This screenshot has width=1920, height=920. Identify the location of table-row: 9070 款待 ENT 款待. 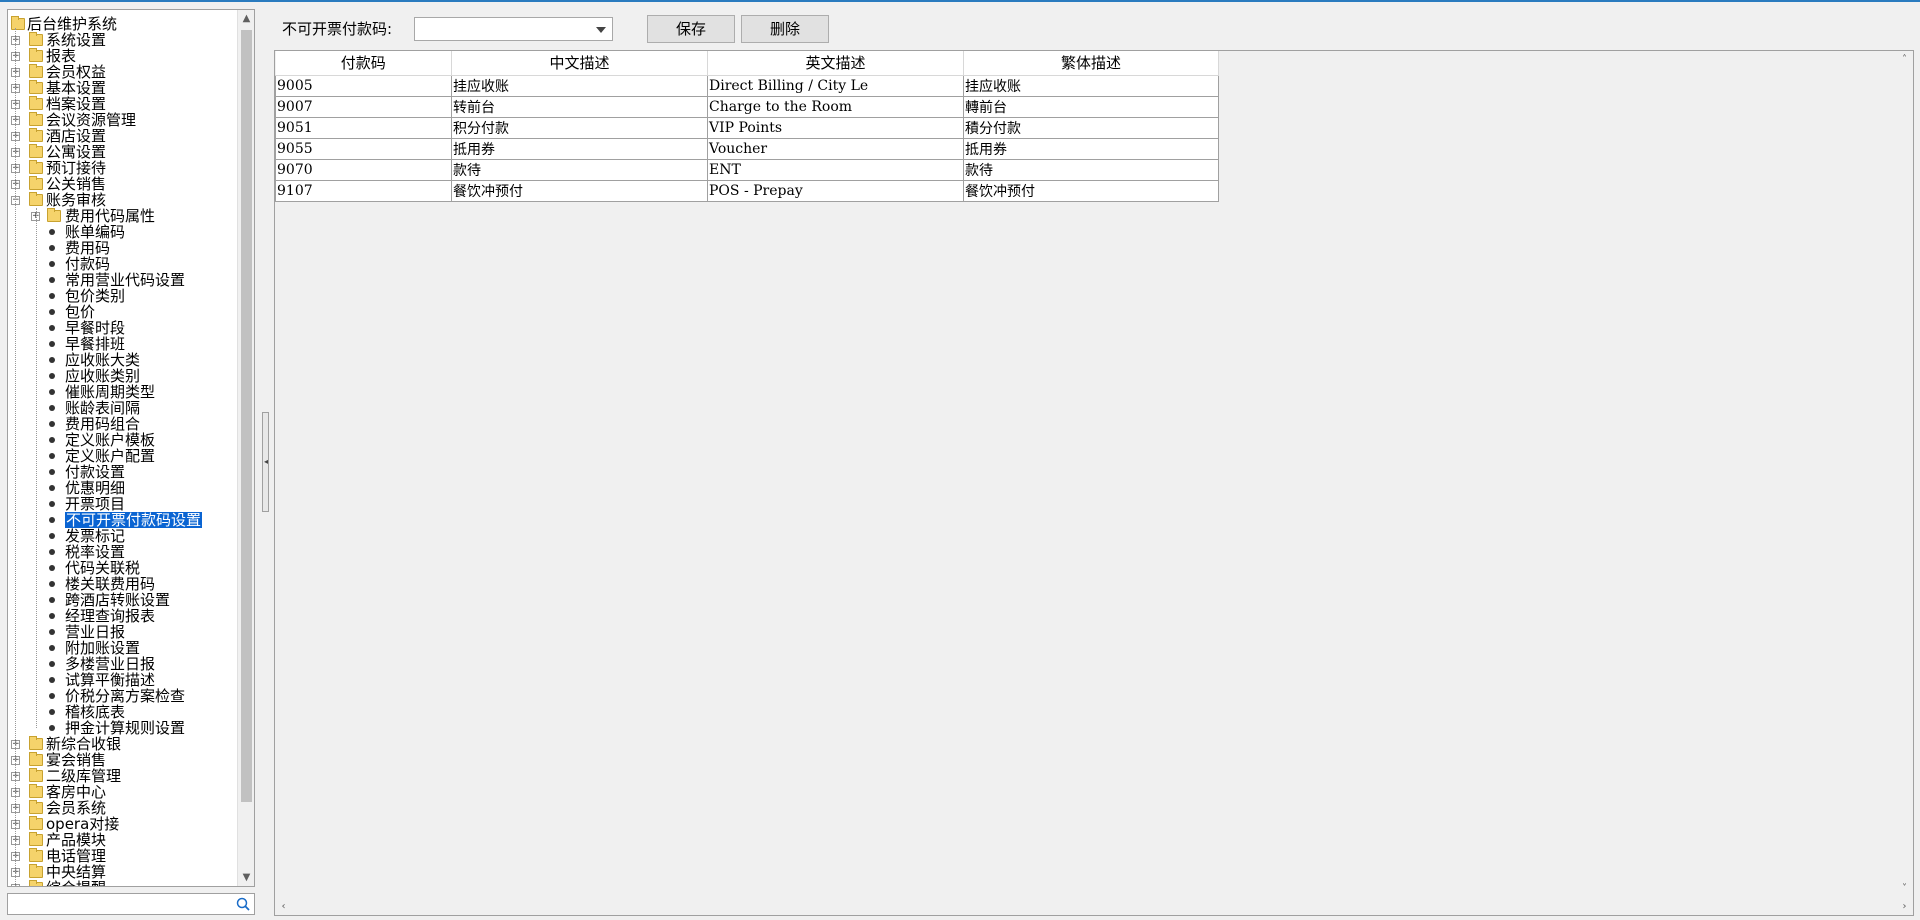
(747, 169).